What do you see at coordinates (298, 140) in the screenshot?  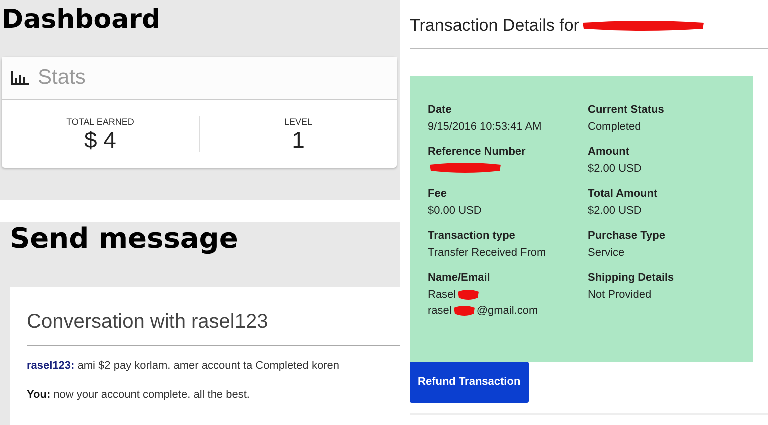 I see `stat-value: 1` at bounding box center [298, 140].